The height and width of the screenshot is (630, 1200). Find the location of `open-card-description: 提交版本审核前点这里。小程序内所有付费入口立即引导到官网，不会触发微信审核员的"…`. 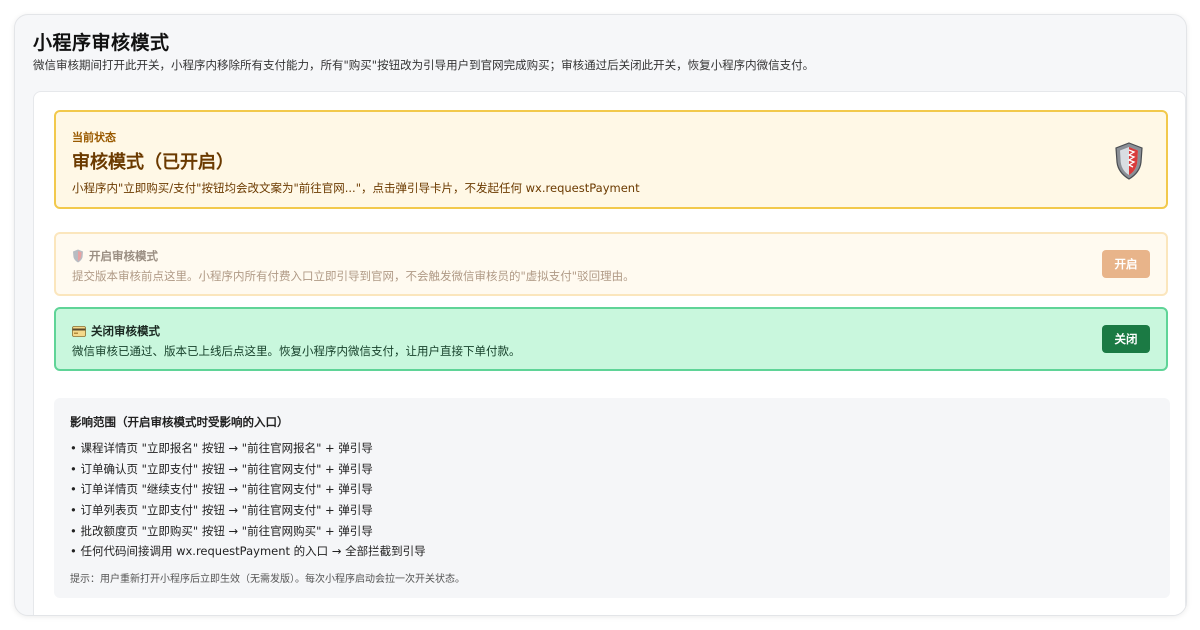

open-card-description: 提交版本审核前点这里。小程序内所有付费入口立即引导到官网，不会触发微信审核员的"… is located at coordinates (353, 276).